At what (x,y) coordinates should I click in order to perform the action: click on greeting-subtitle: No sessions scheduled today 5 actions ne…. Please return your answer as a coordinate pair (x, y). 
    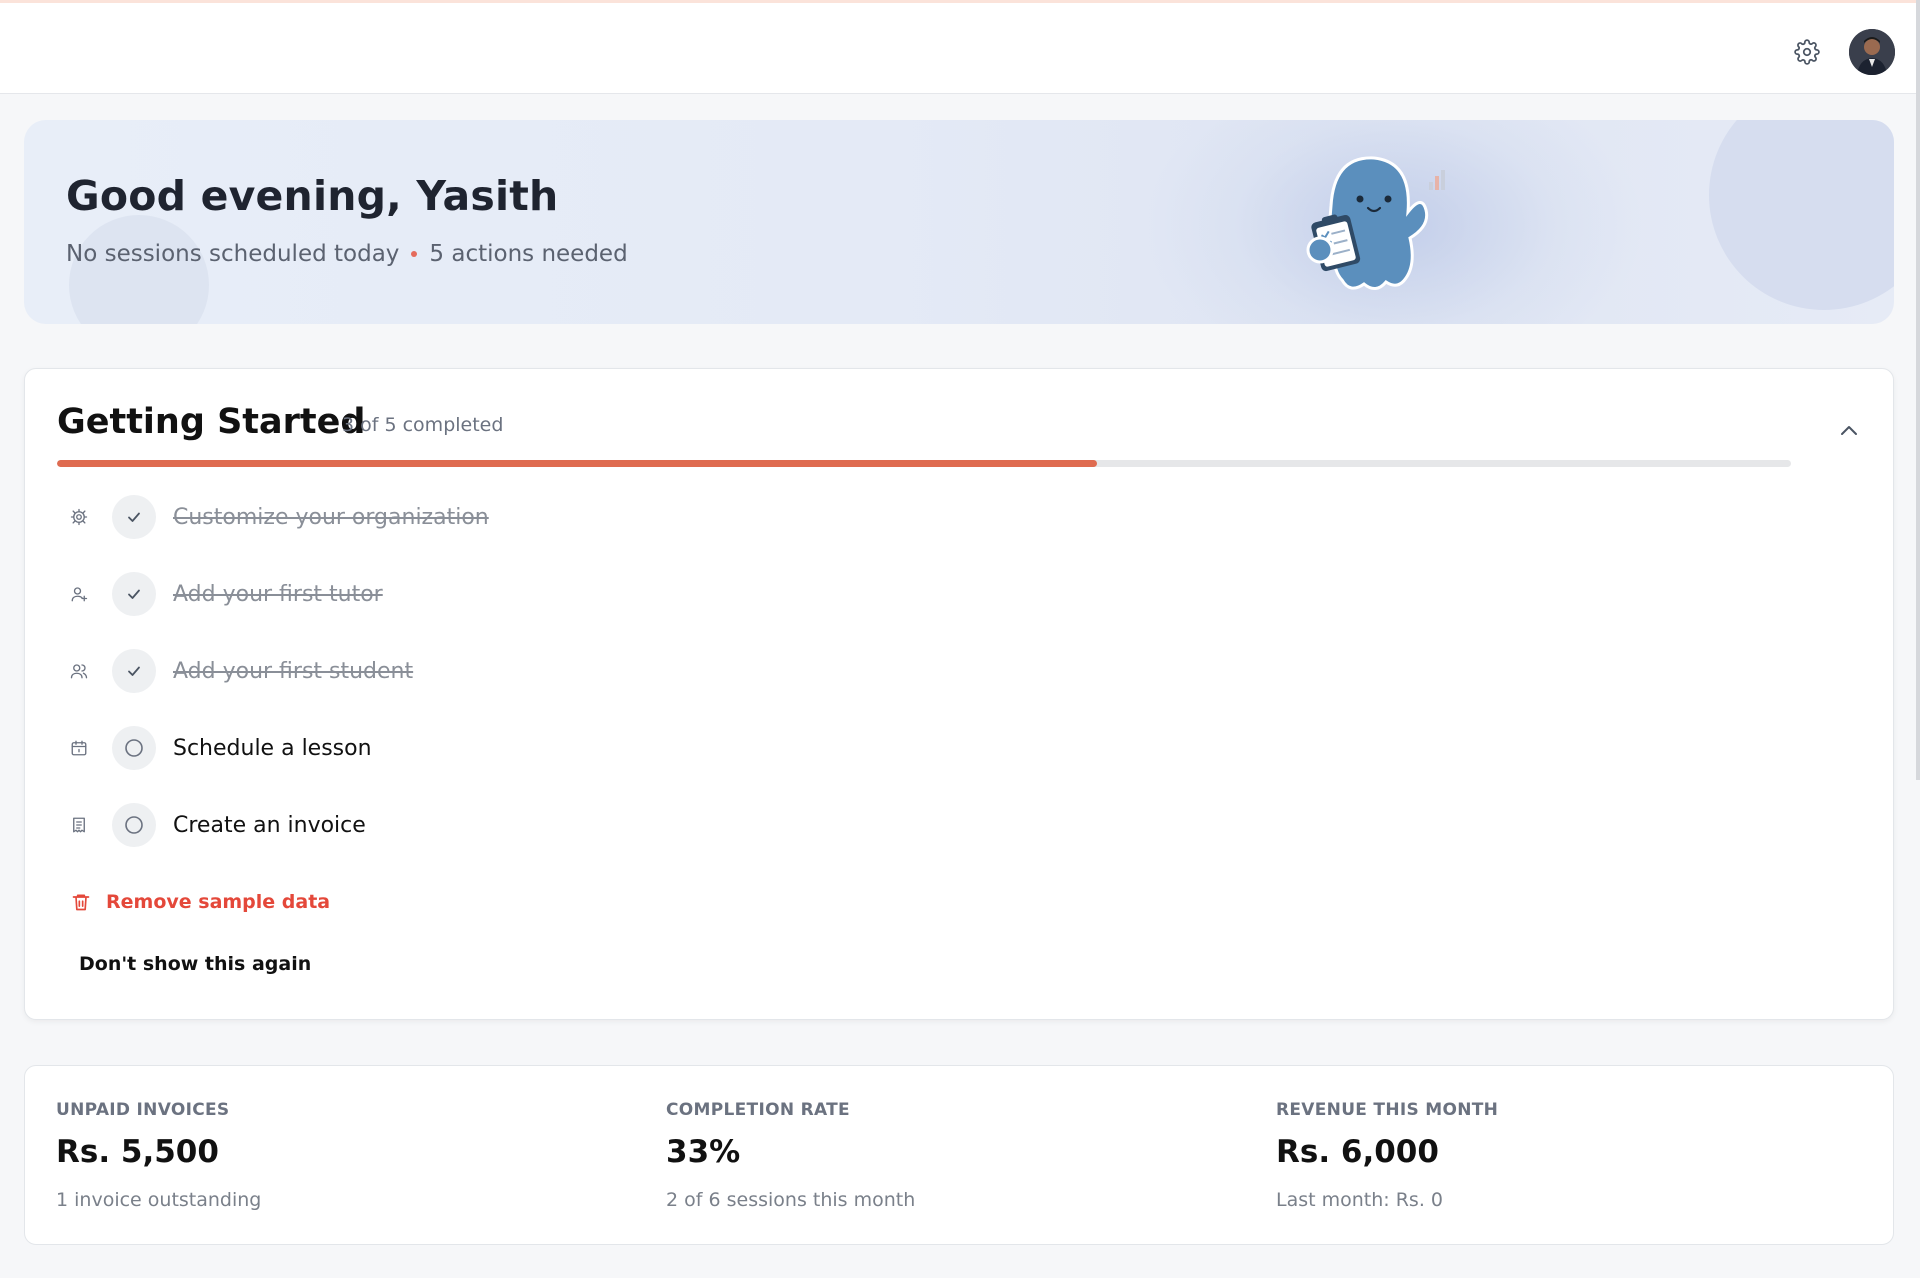
    Looking at the image, I should click on (347, 254).